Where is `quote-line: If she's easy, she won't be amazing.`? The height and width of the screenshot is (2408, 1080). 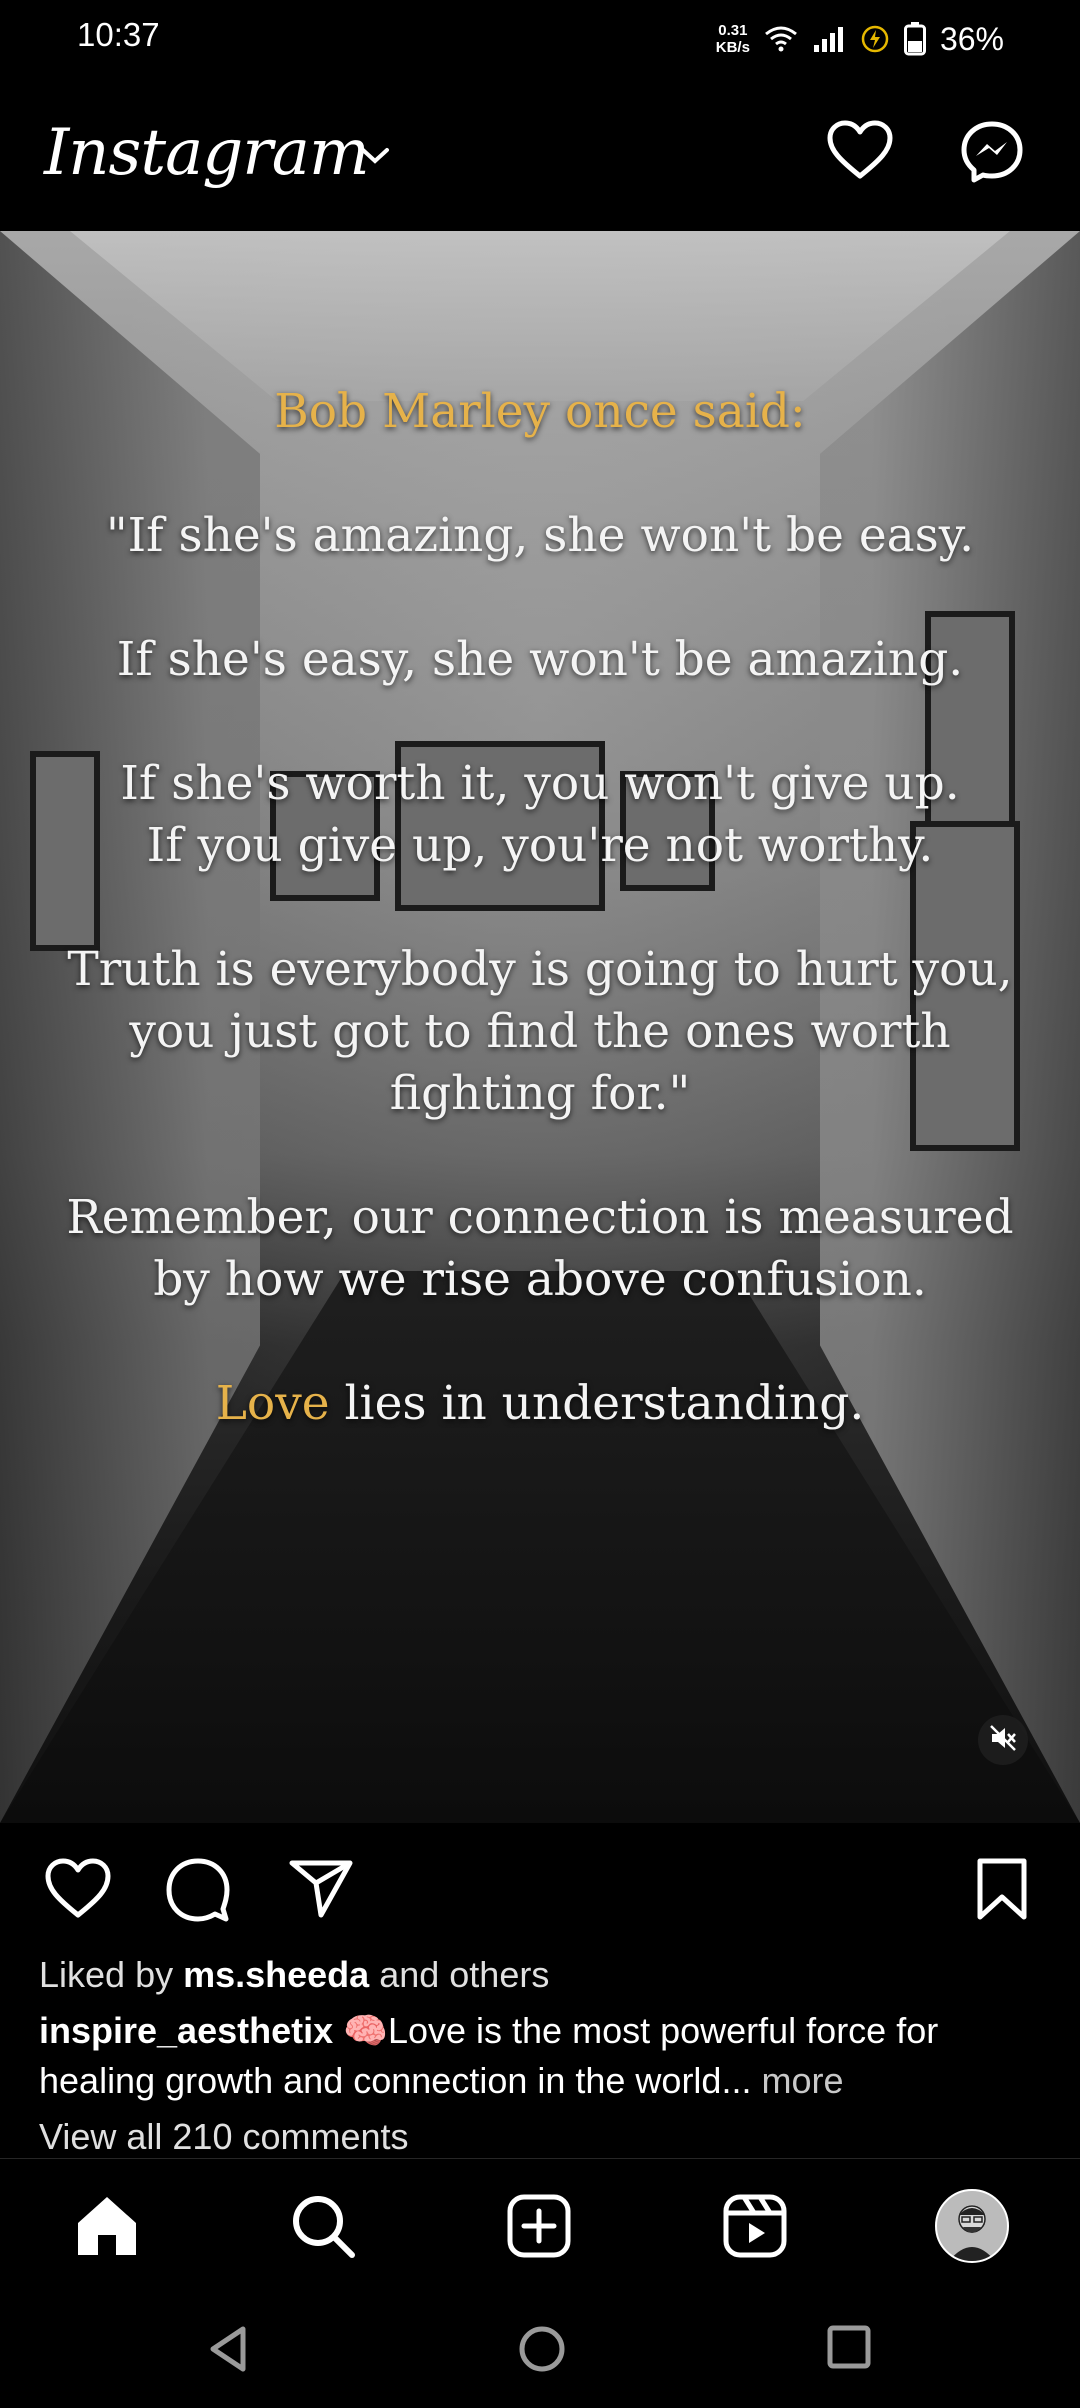
quote-line: If she's easy, she won't be amazing. is located at coordinates (540, 659).